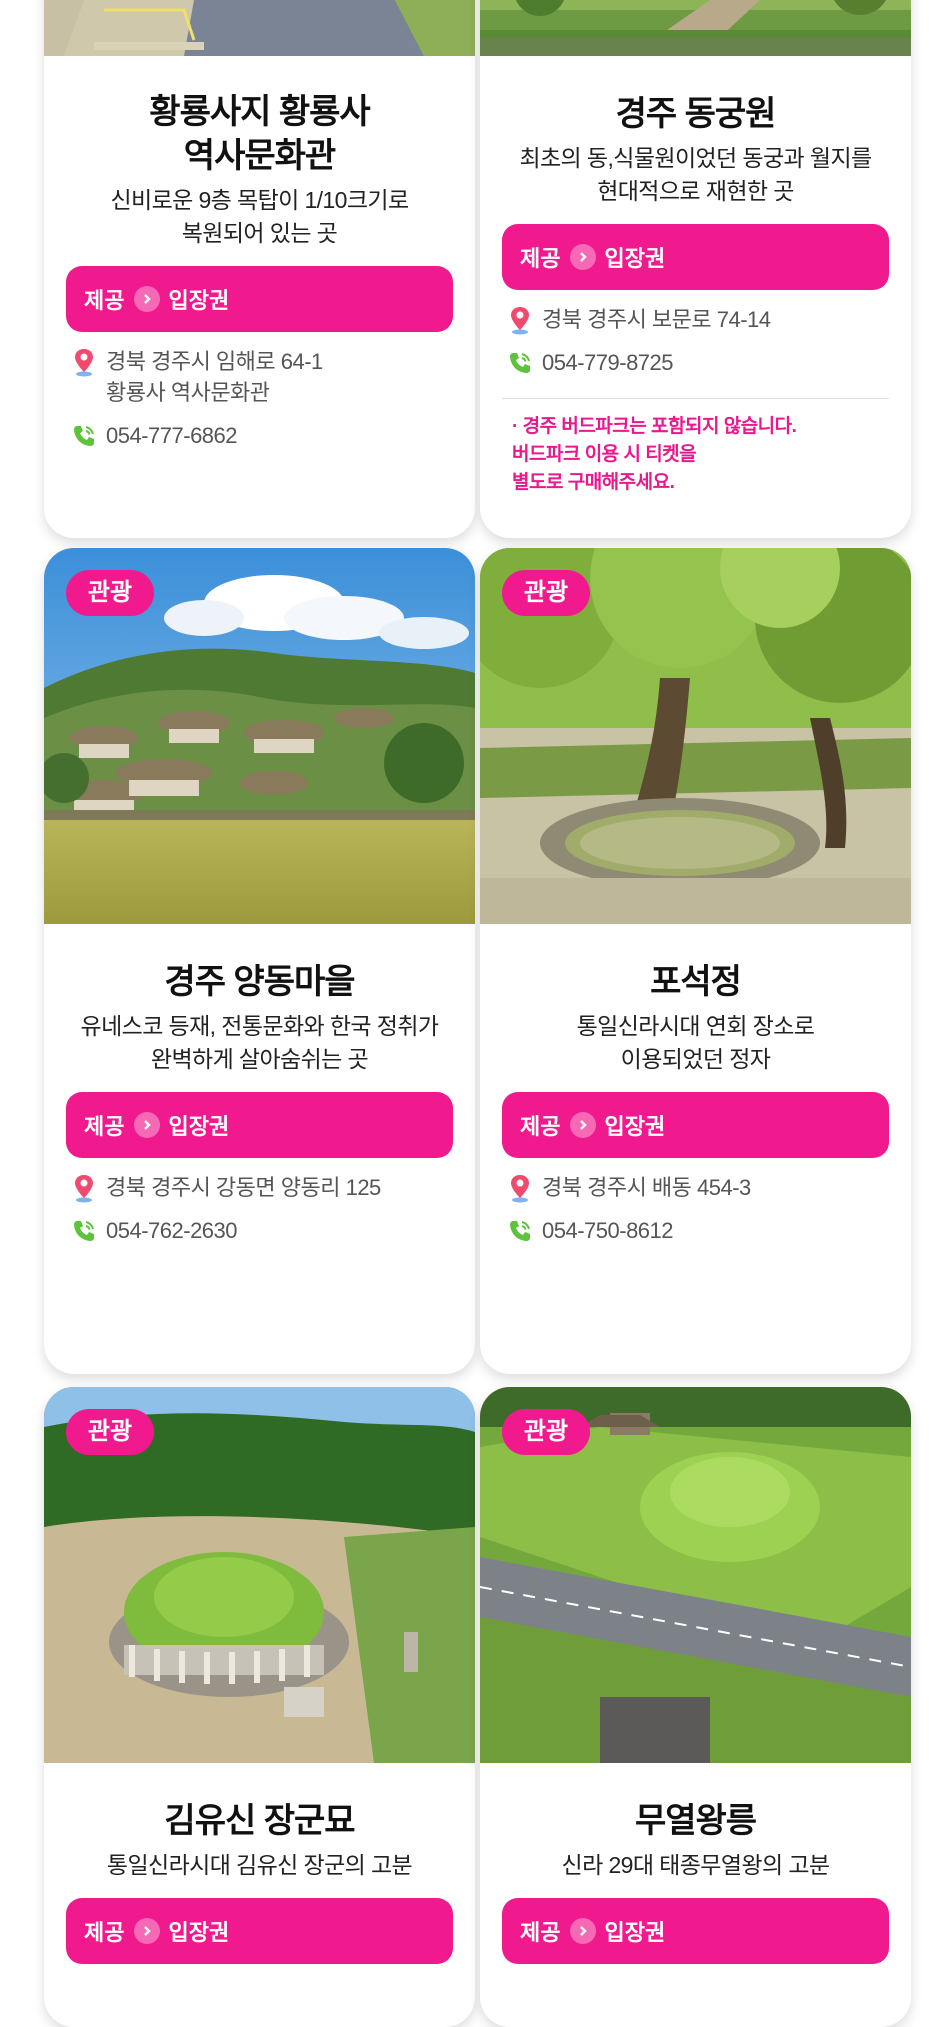 This screenshot has width=950, height=2027. What do you see at coordinates (608, 1230) in the screenshot?
I see `phone-text: 054-750-8612` at bounding box center [608, 1230].